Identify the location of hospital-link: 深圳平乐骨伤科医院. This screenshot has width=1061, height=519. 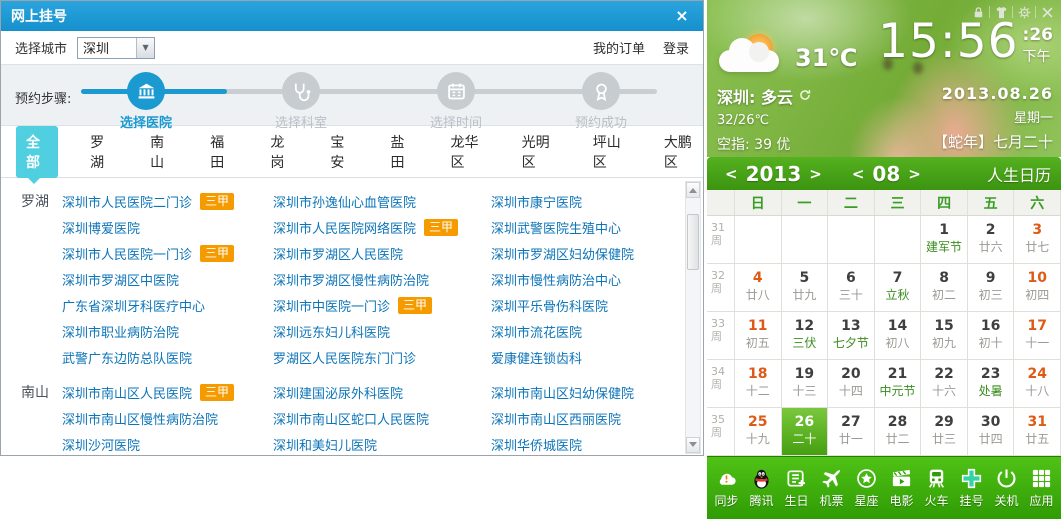
(549, 305).